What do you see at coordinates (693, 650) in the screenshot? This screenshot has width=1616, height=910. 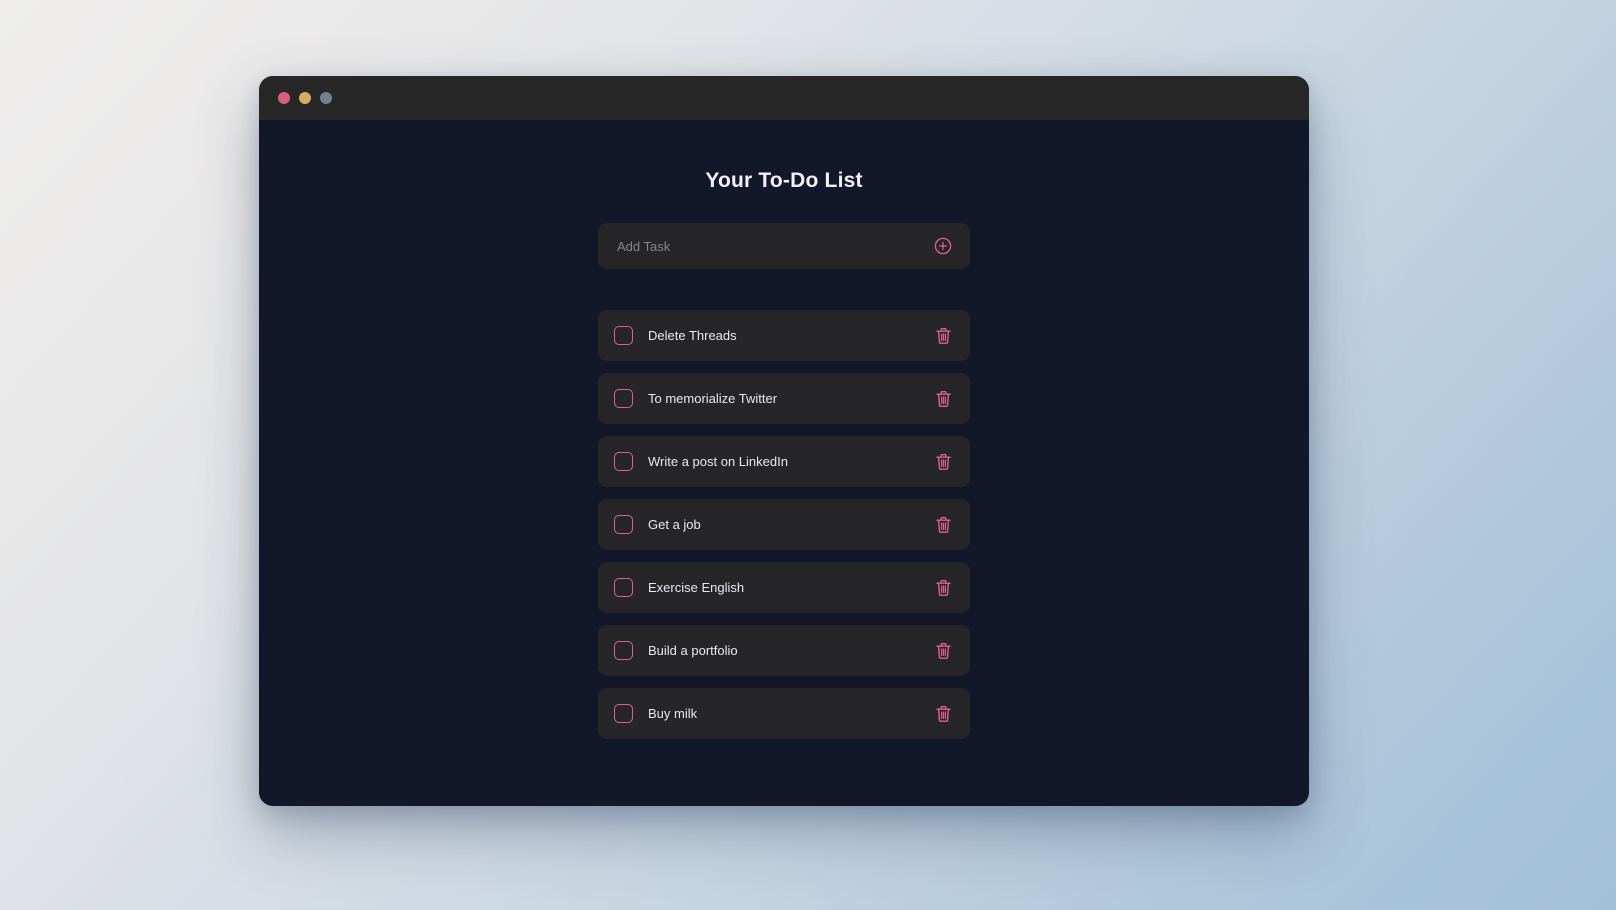 I see `task-label: Build a portfolio` at bounding box center [693, 650].